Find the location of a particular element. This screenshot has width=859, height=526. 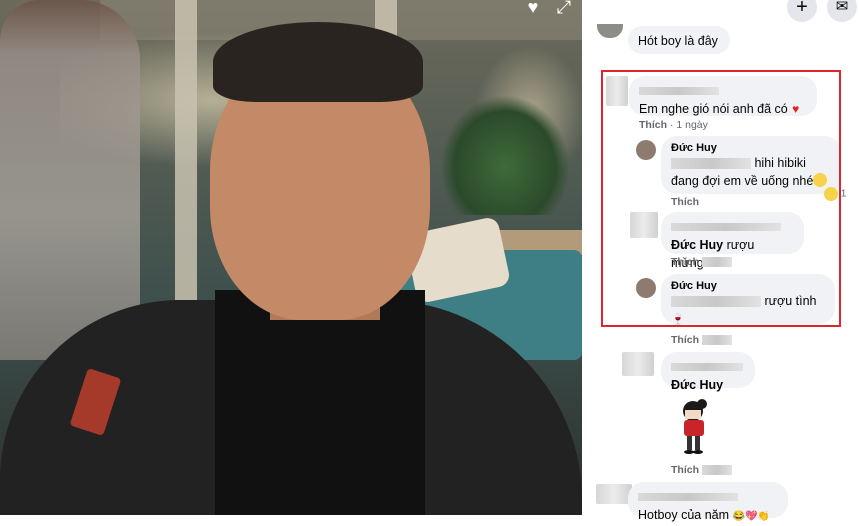

photo-hair is located at coordinates (318, 62).